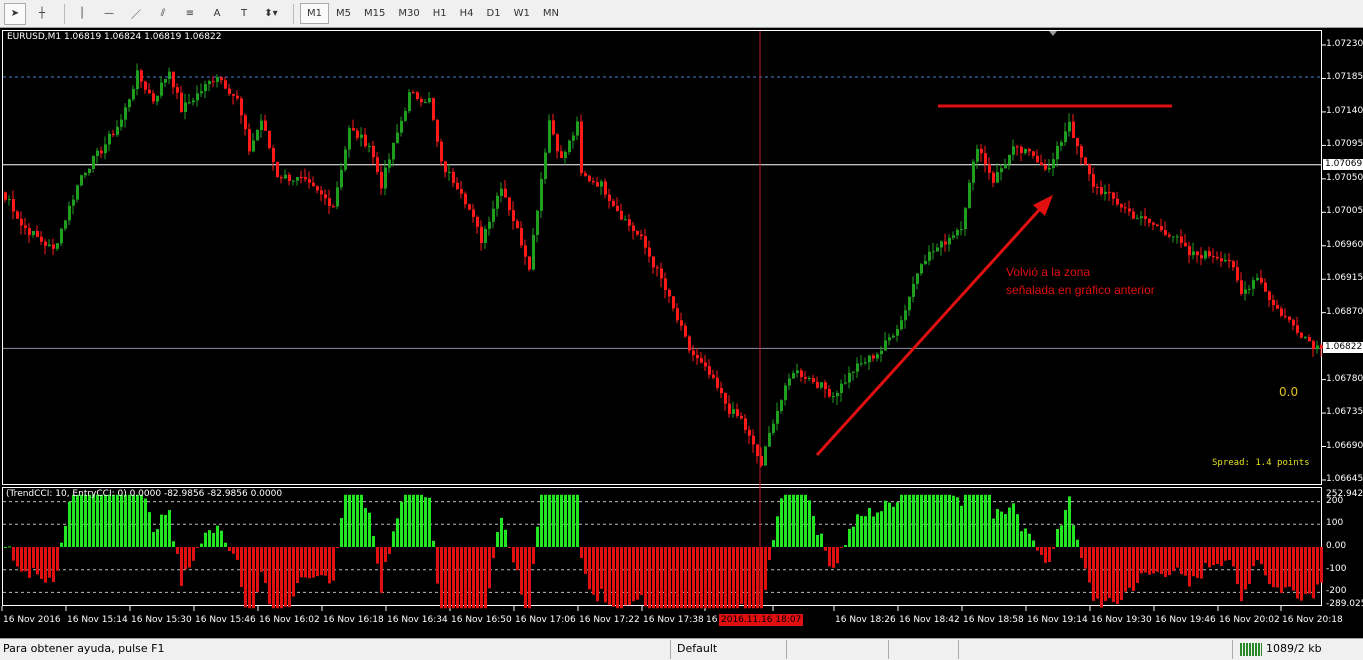  Describe the element at coordinates (551, 13) in the screenshot. I see `timeframe-mn: MN` at that location.